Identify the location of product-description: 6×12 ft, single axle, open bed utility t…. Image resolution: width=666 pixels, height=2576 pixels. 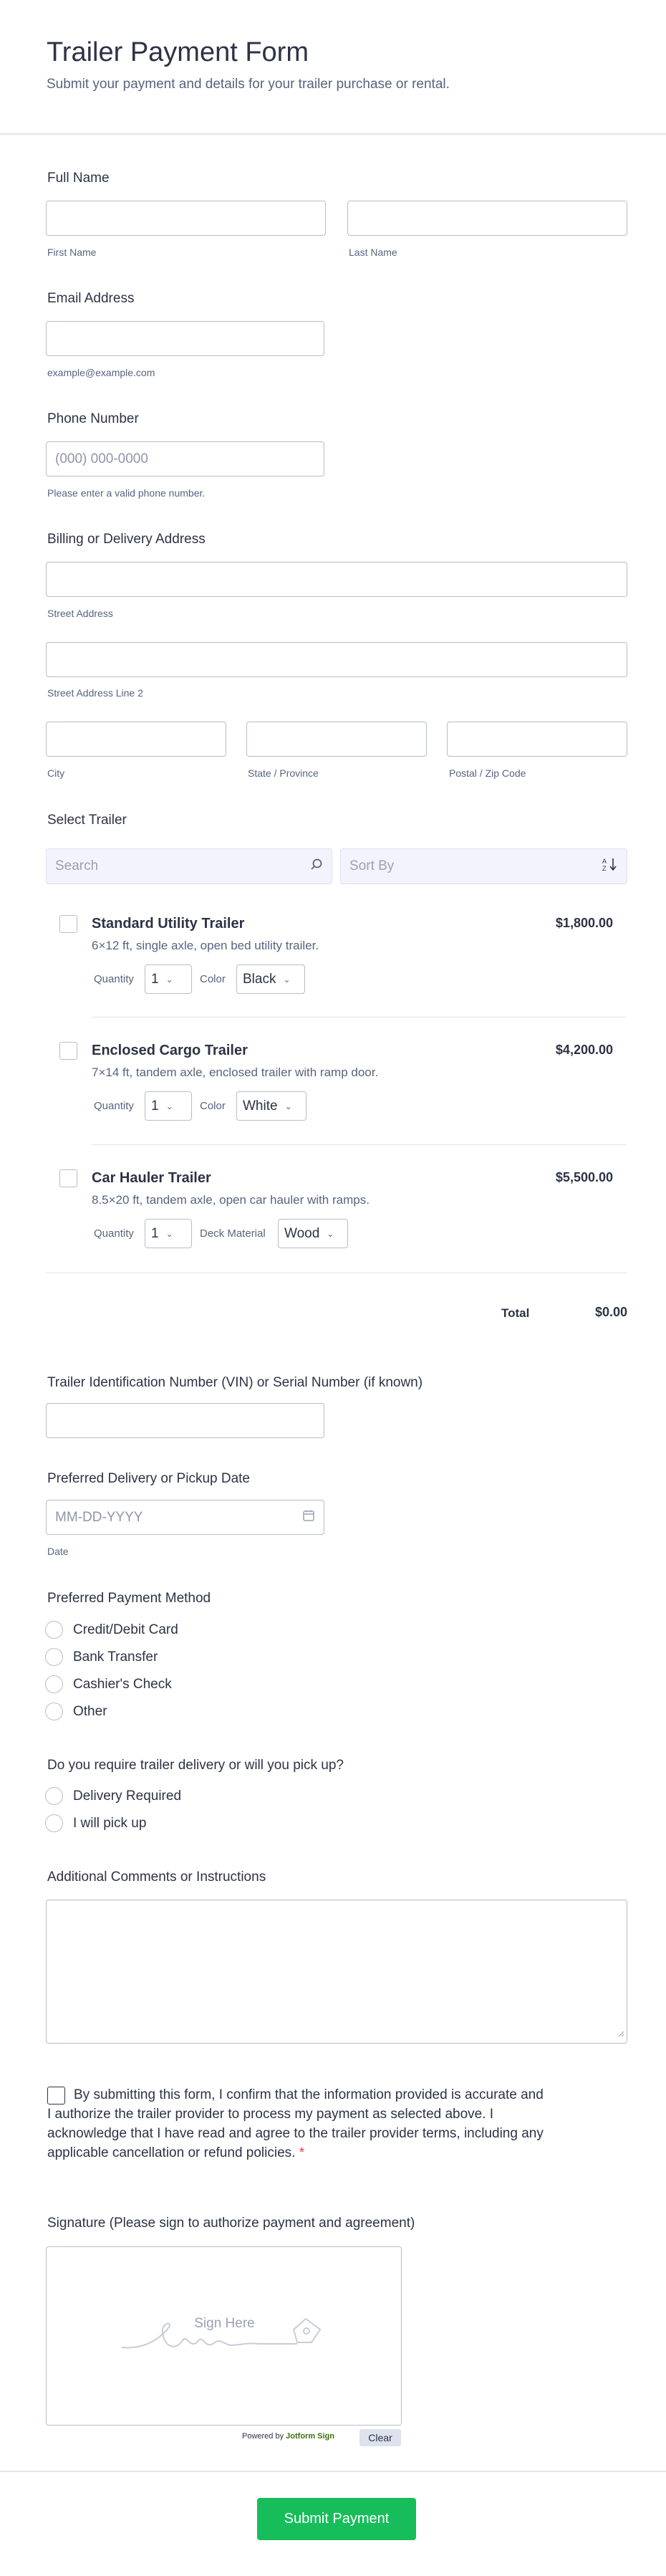
(205, 945).